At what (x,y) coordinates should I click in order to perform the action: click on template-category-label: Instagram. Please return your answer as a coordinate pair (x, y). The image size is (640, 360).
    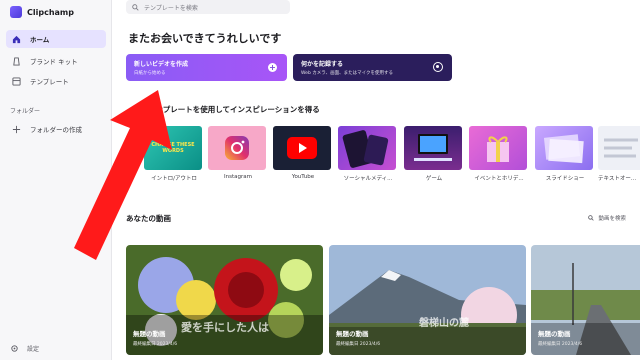
    Looking at the image, I should click on (238, 177).